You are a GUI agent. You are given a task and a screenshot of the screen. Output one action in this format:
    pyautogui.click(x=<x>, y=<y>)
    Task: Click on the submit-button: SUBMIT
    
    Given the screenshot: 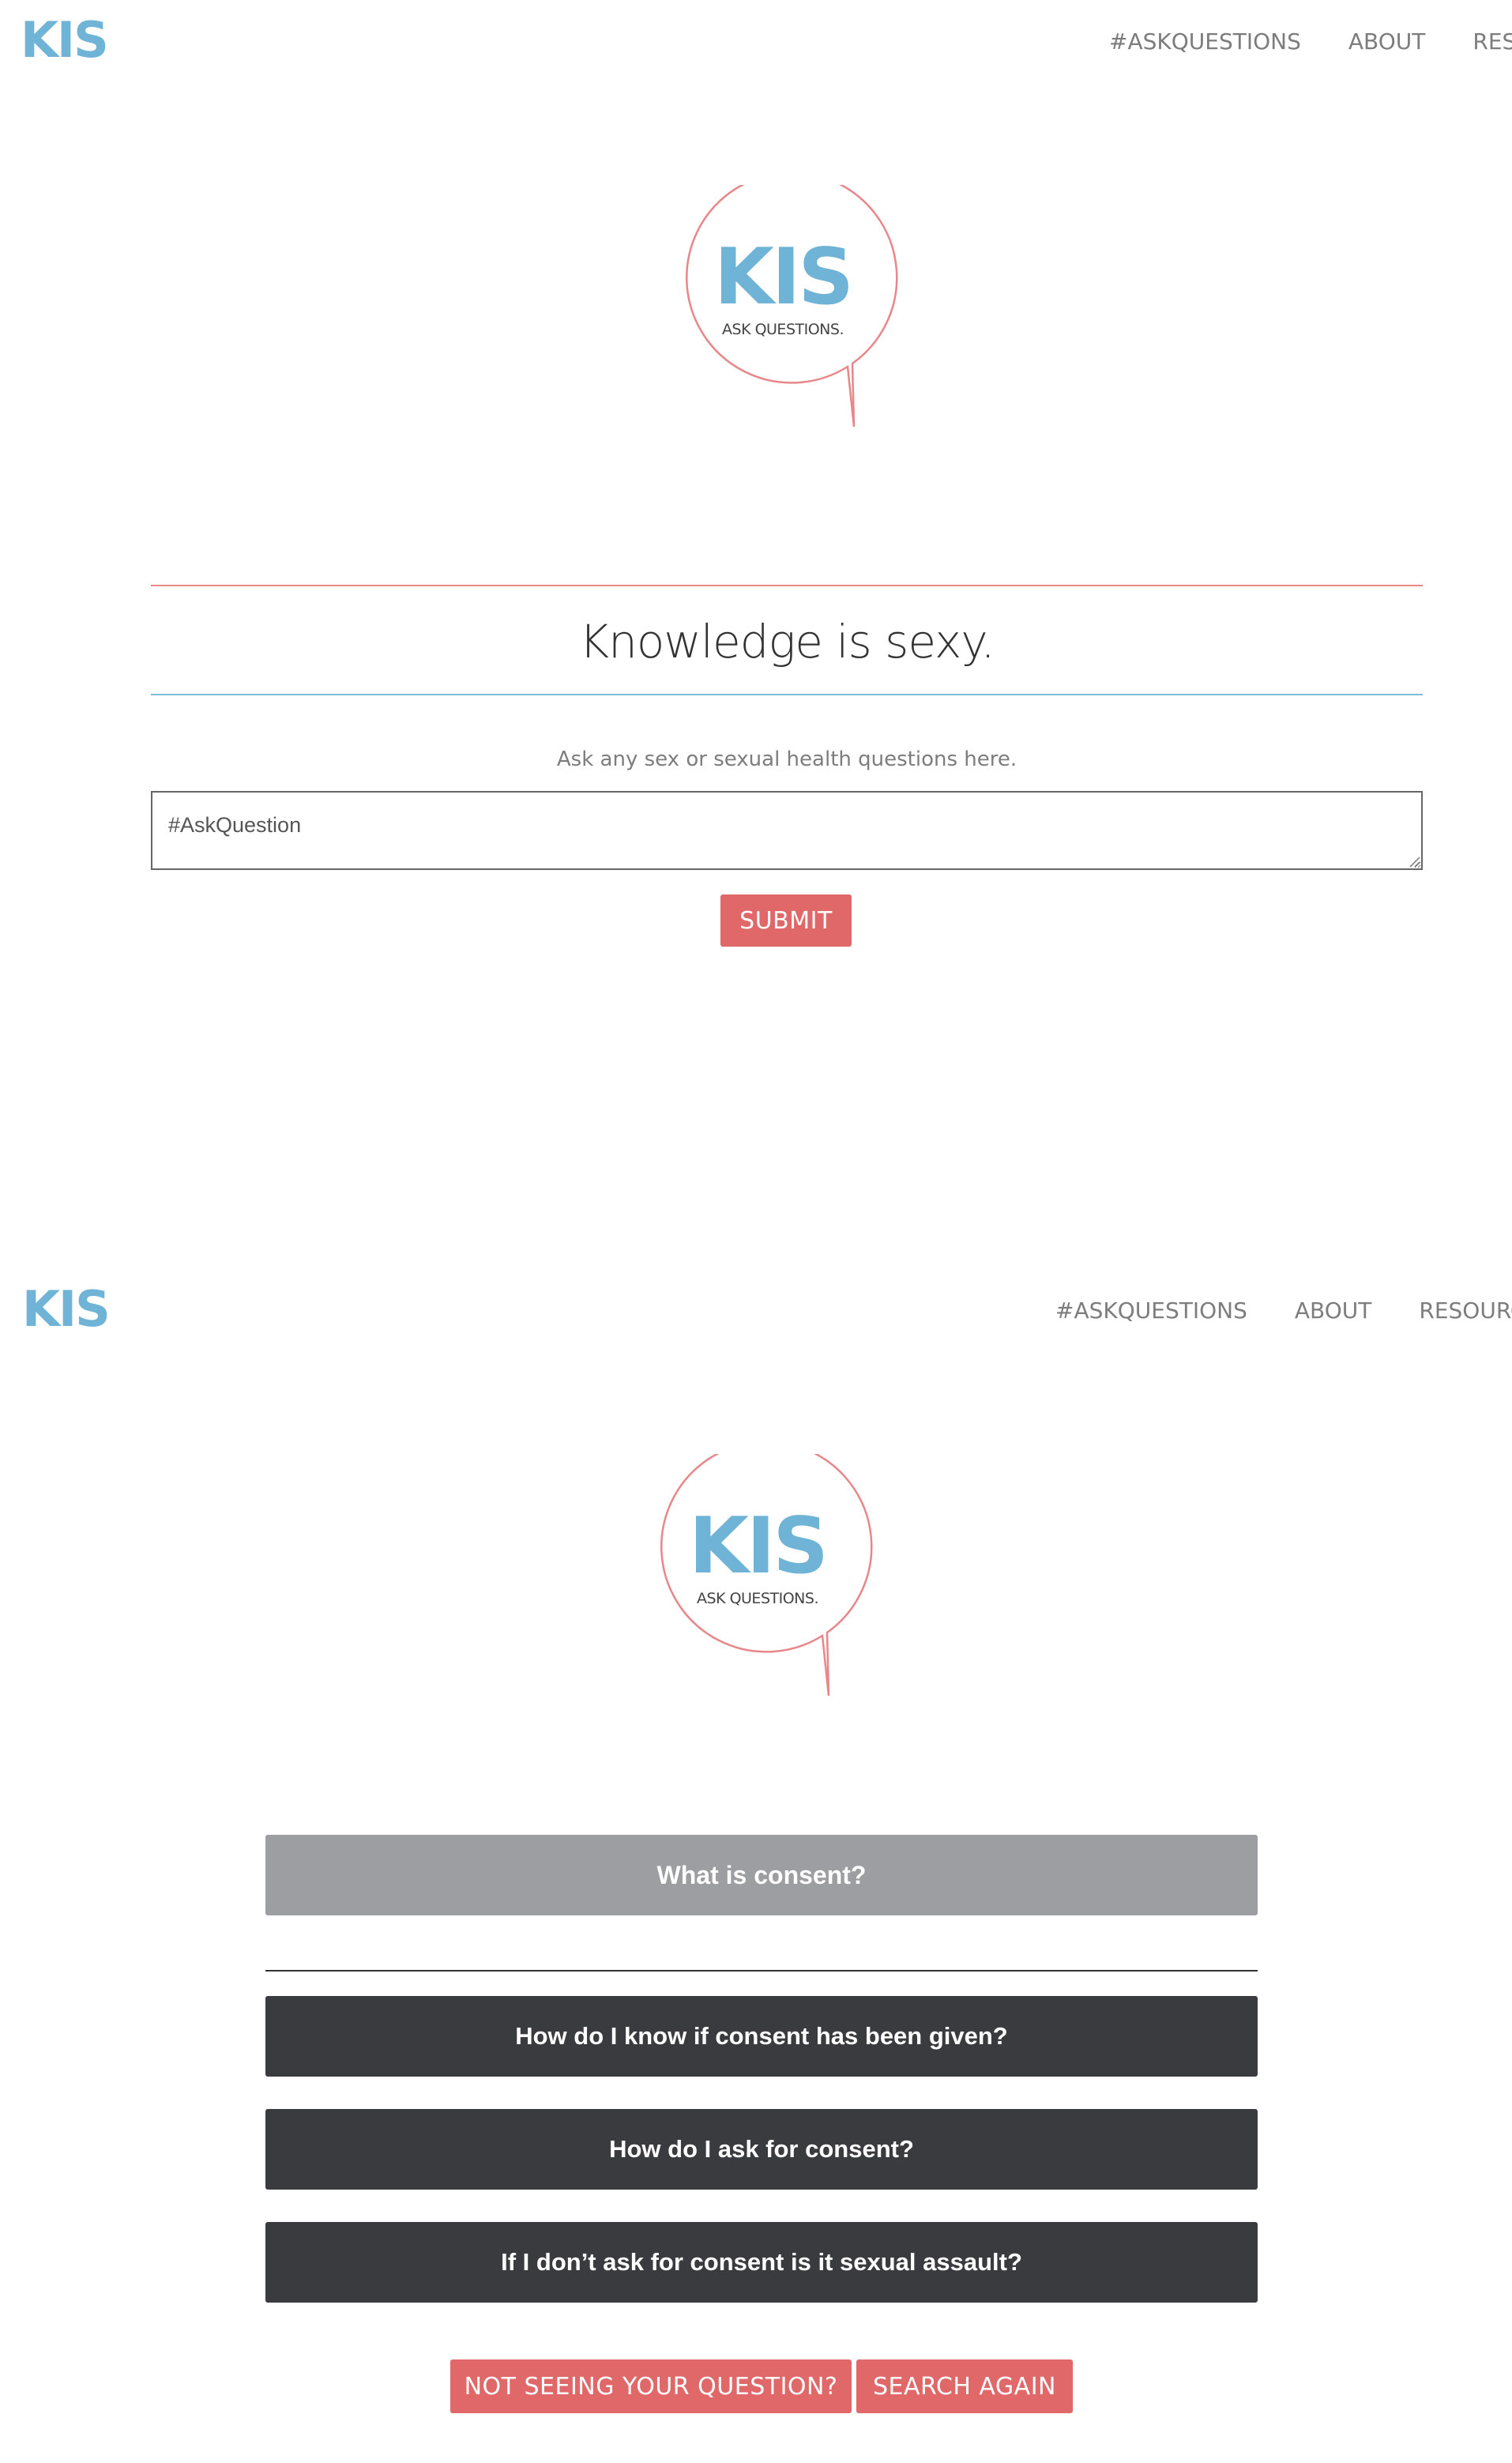 What is the action you would take?
    pyautogui.click(x=786, y=920)
    